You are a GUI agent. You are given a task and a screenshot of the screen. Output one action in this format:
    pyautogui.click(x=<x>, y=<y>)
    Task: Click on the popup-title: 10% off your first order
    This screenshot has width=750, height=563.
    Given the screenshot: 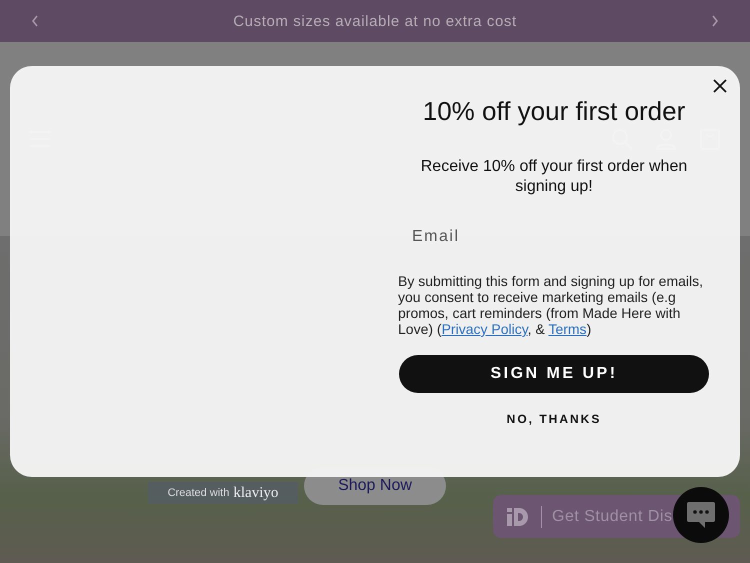 What is the action you would take?
    pyautogui.click(x=554, y=111)
    